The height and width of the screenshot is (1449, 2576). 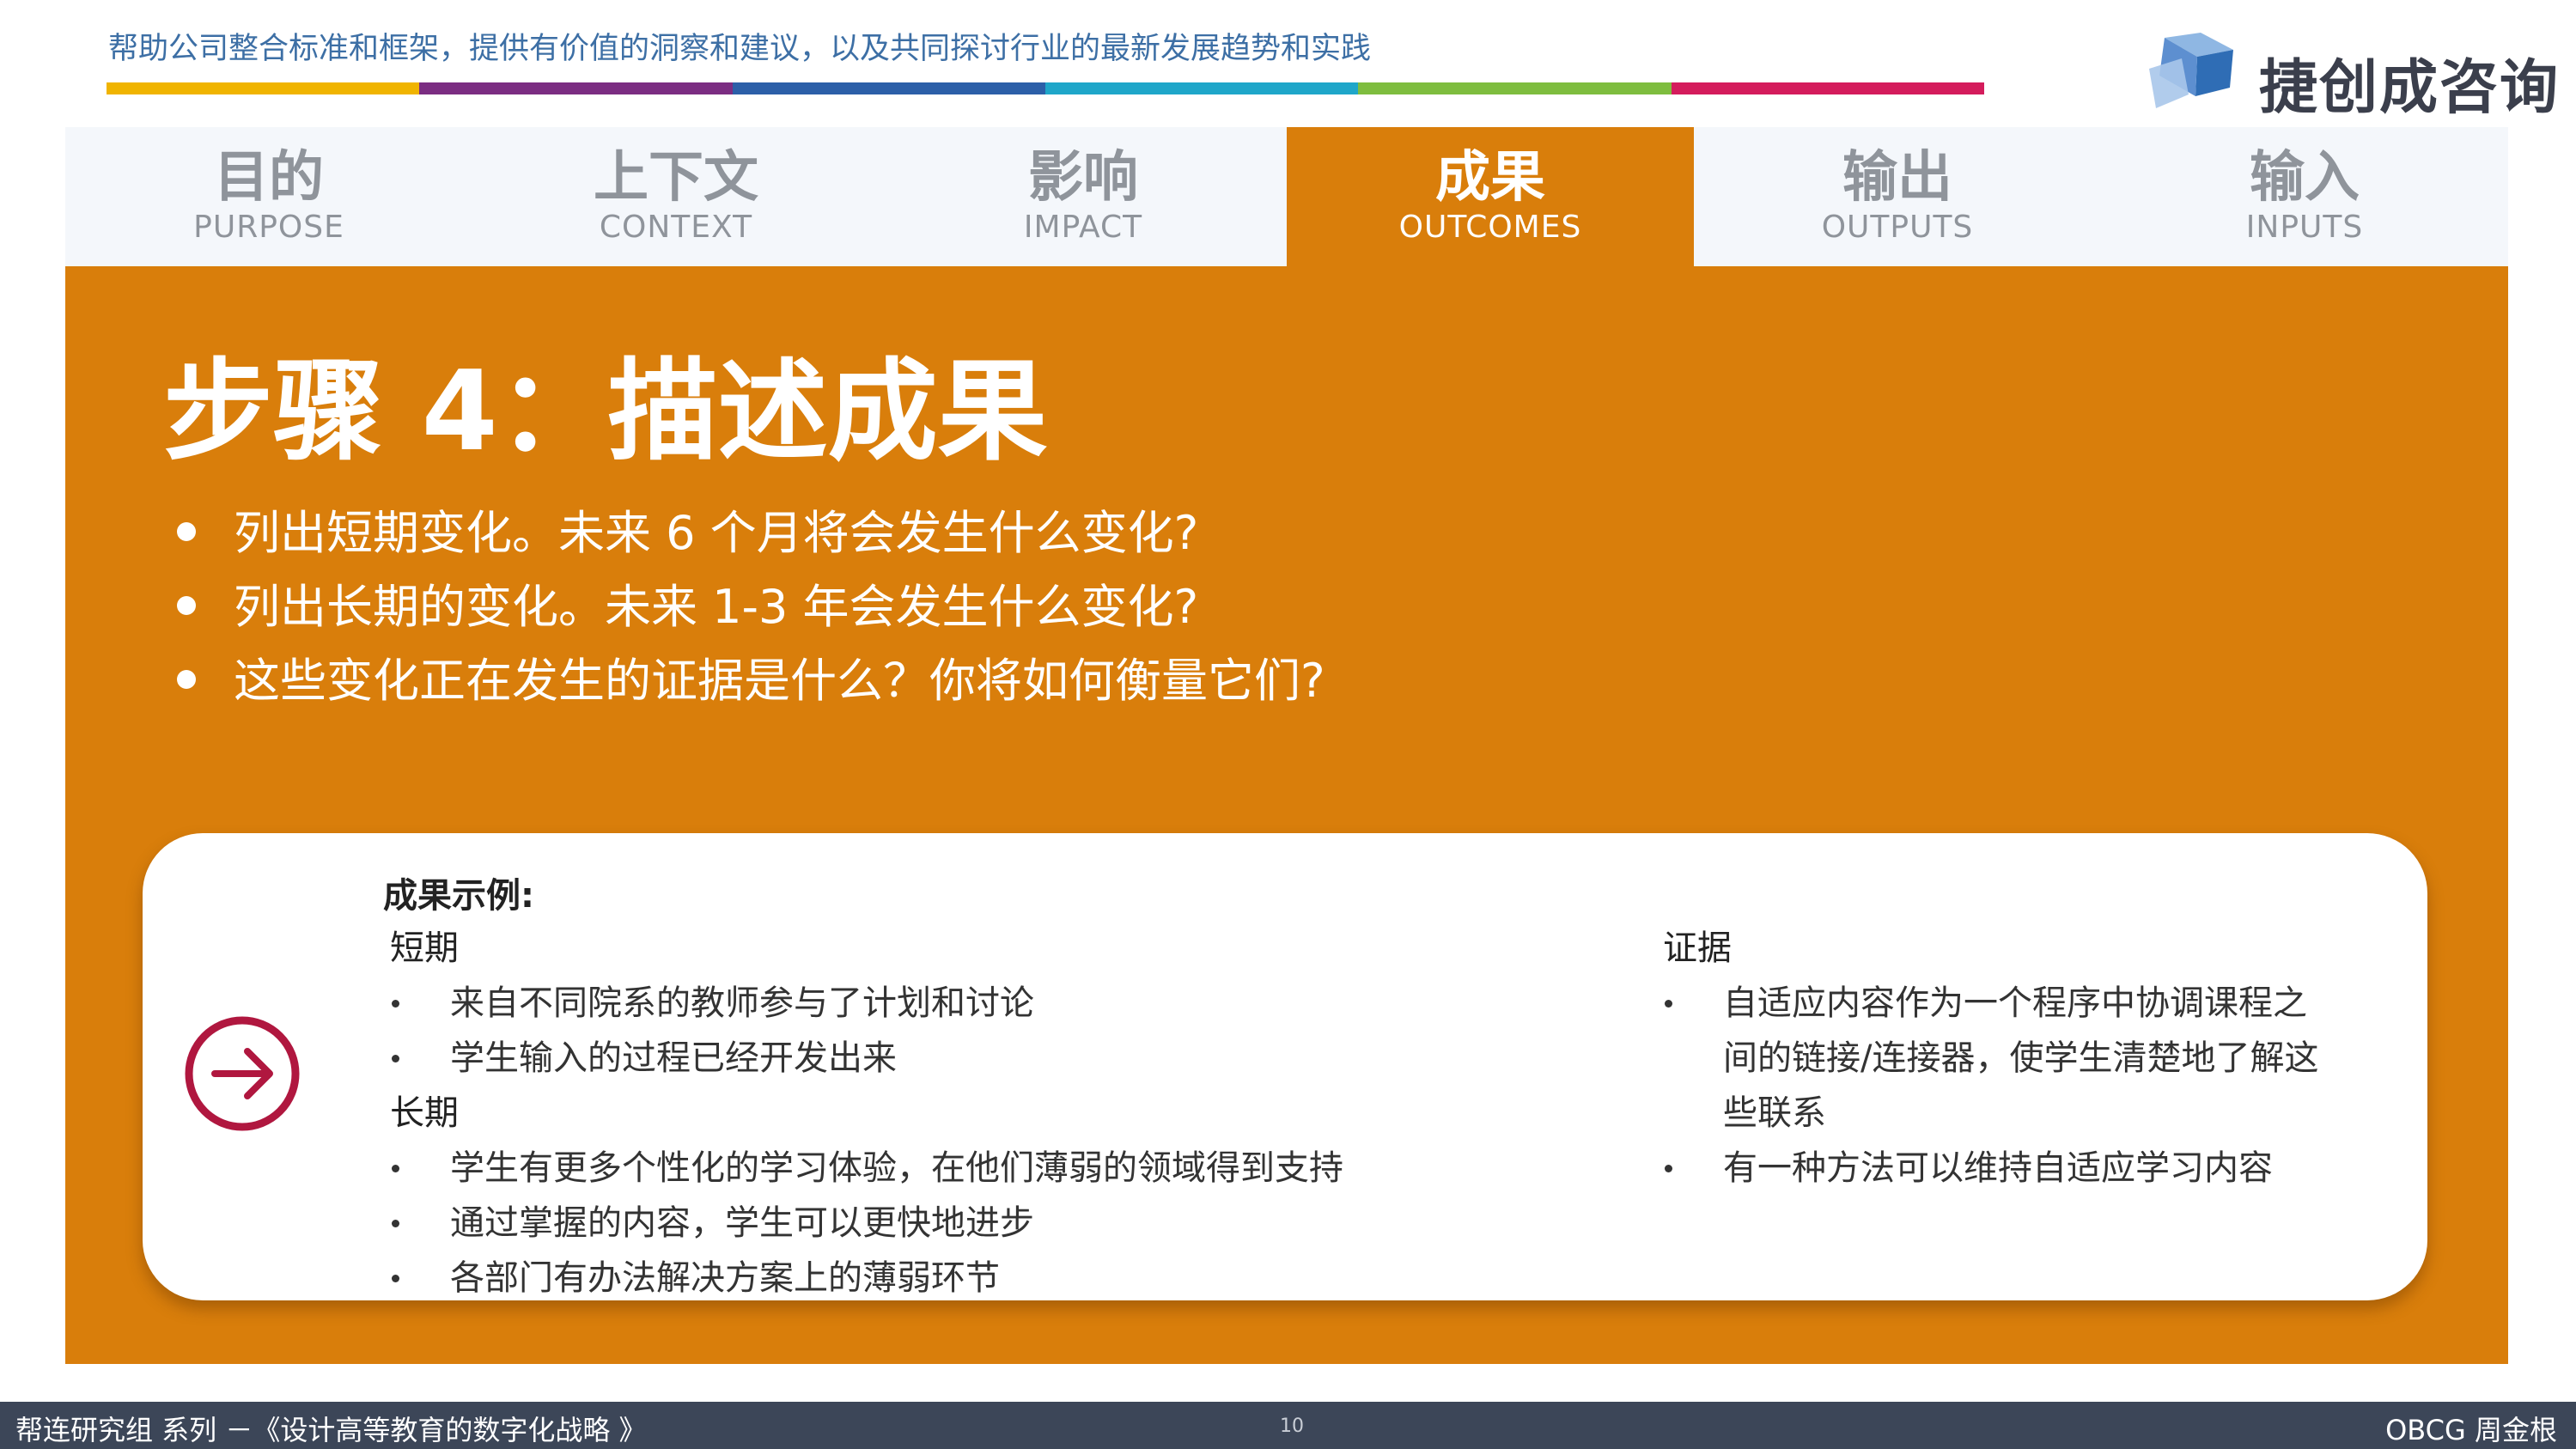 I want to click on tab-outputs: 输出 OUTPUTS, so click(x=1897, y=196).